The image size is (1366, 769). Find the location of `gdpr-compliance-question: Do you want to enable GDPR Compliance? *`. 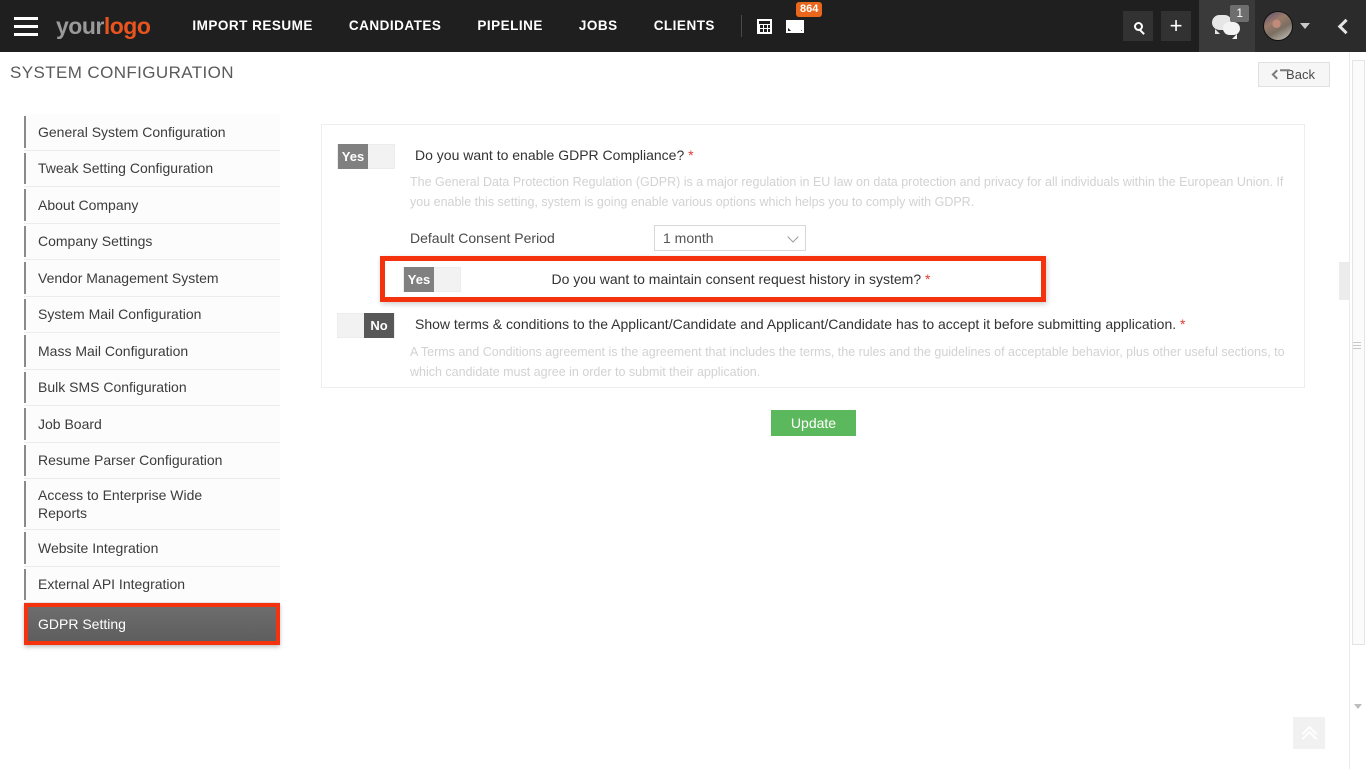

gdpr-compliance-question: Do you want to enable GDPR Compliance? * is located at coordinates (554, 156).